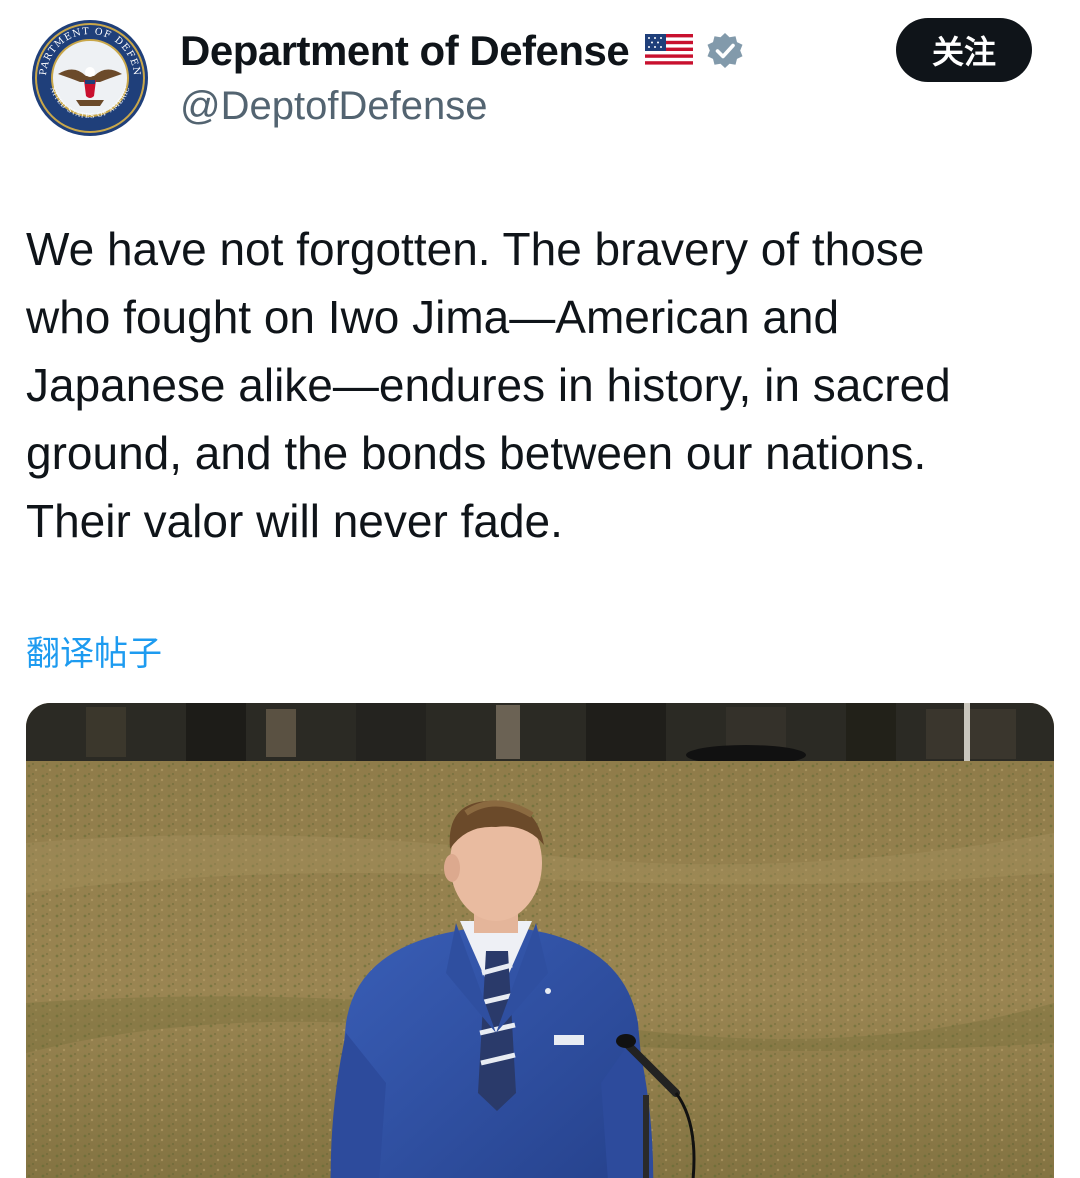 The height and width of the screenshot is (1178, 1080). What do you see at coordinates (669, 51) in the screenshot?
I see `us-flag-icon` at bounding box center [669, 51].